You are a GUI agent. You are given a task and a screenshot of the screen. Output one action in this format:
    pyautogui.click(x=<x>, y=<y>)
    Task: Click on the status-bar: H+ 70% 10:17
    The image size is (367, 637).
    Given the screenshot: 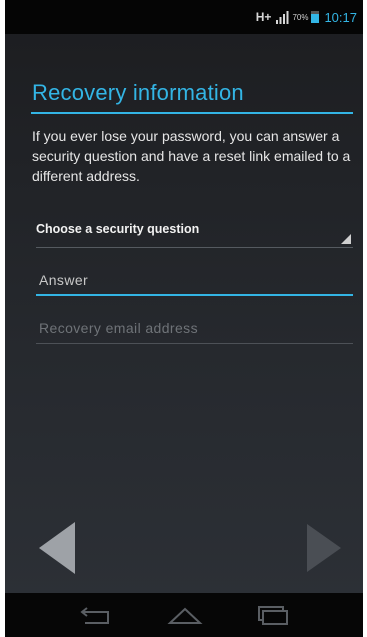 What is the action you would take?
    pyautogui.click(x=184, y=17)
    